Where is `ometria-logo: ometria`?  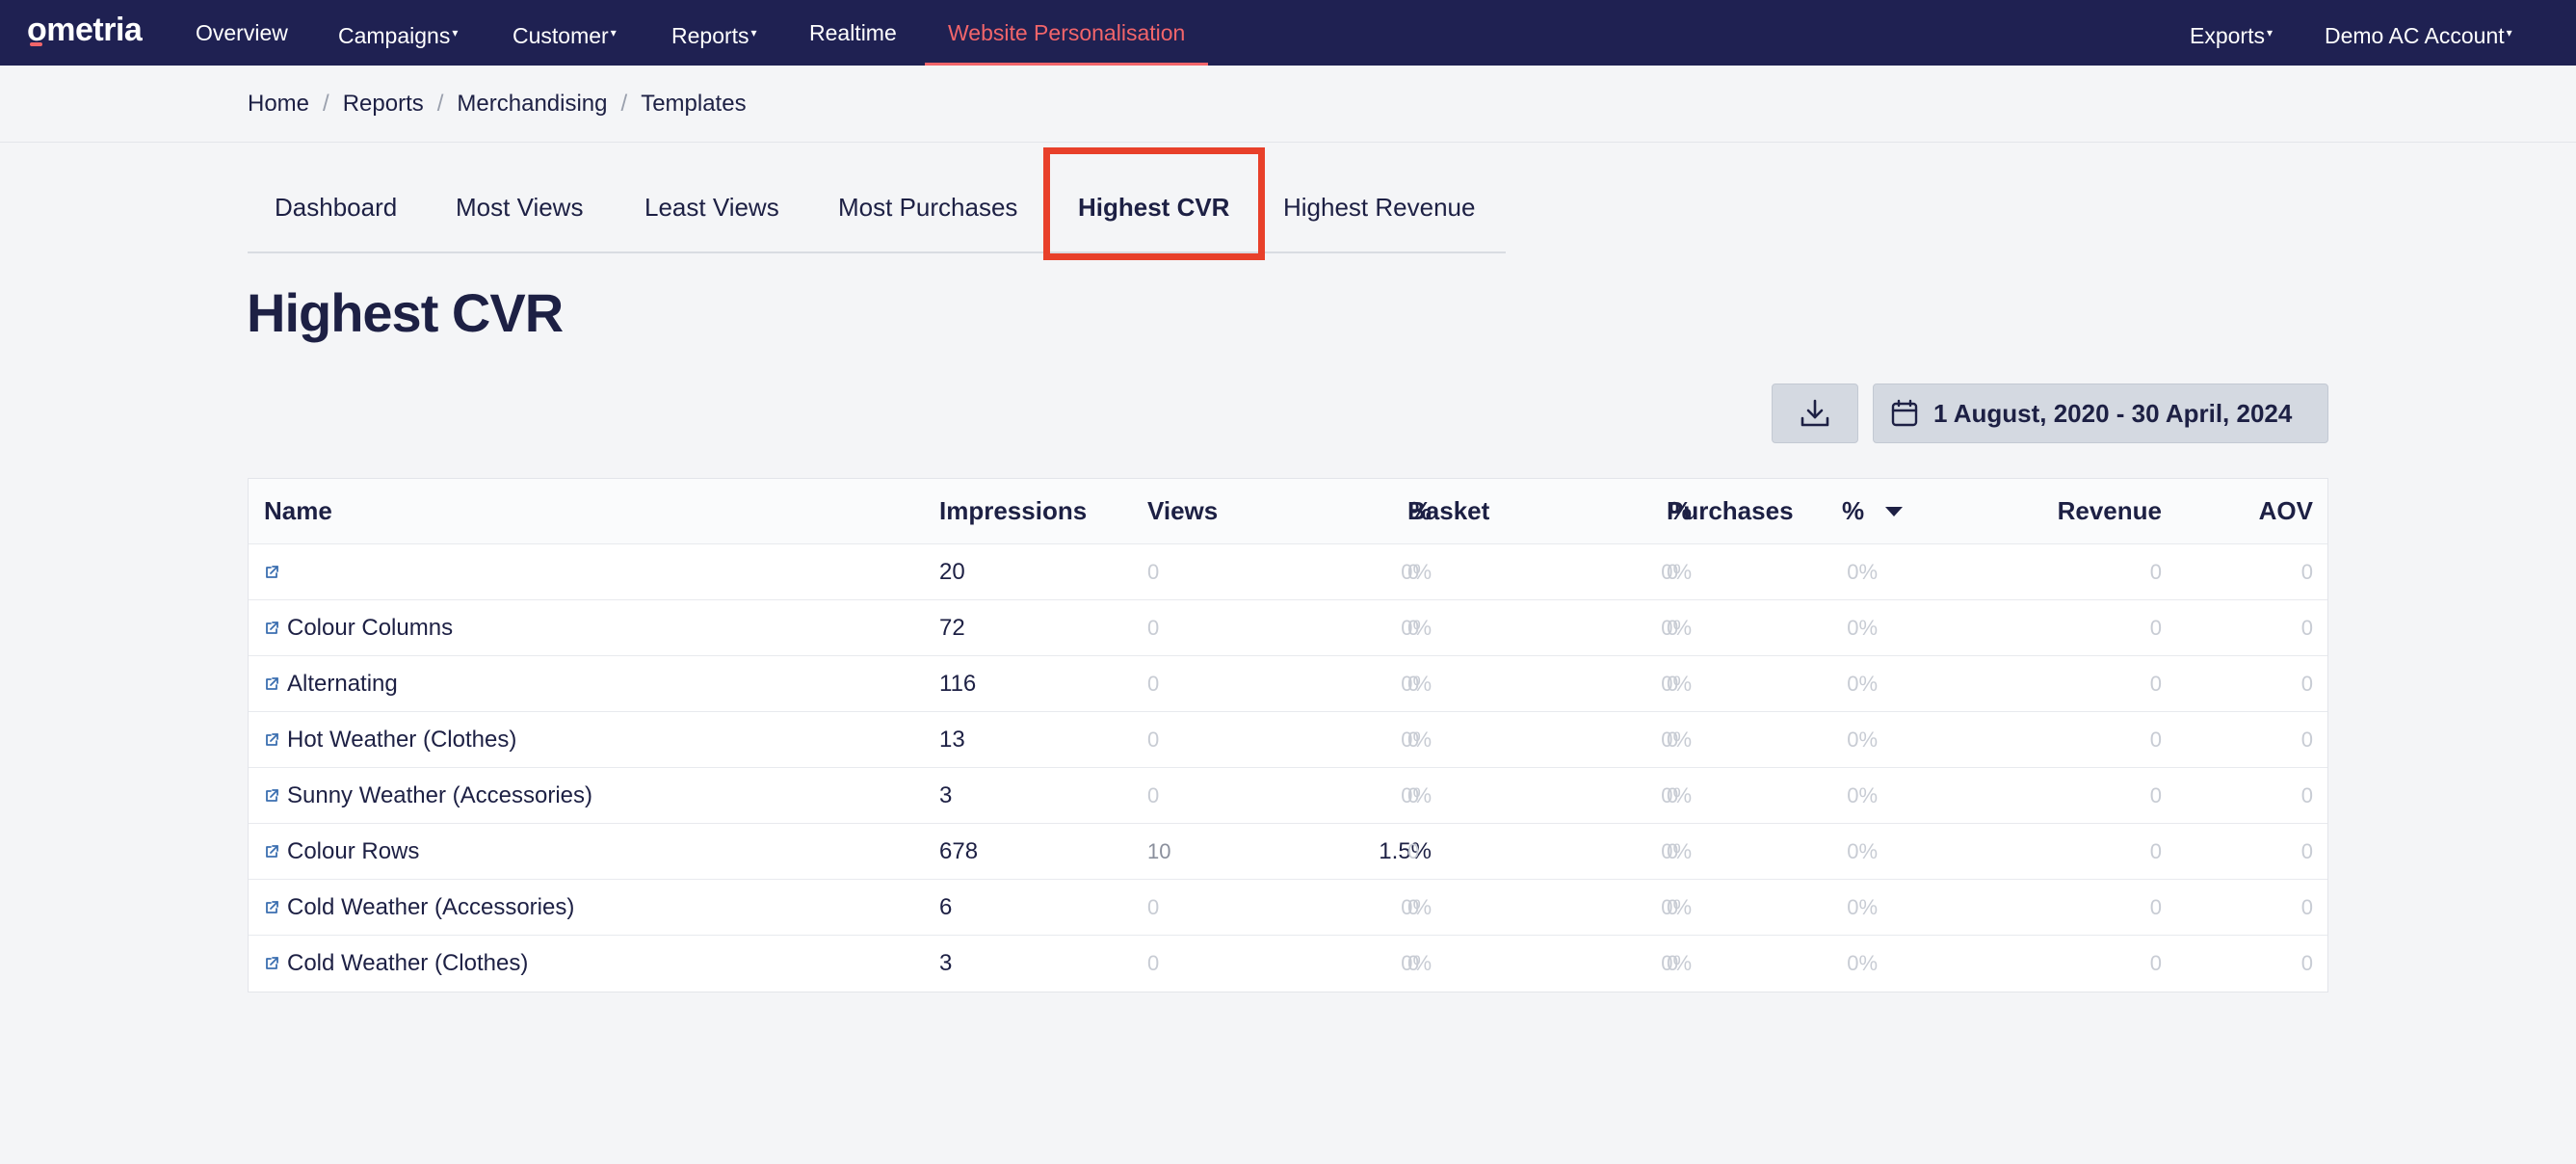
ometria-logo: ometria is located at coordinates (85, 31).